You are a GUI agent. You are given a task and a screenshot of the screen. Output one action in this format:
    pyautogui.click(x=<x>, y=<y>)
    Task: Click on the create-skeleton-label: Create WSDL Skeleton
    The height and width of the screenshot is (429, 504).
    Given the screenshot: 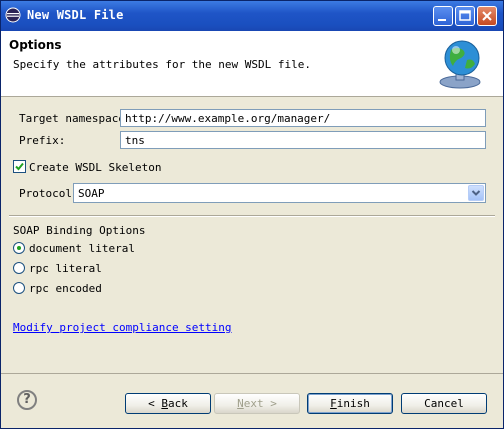 What is the action you would take?
    pyautogui.click(x=95, y=167)
    